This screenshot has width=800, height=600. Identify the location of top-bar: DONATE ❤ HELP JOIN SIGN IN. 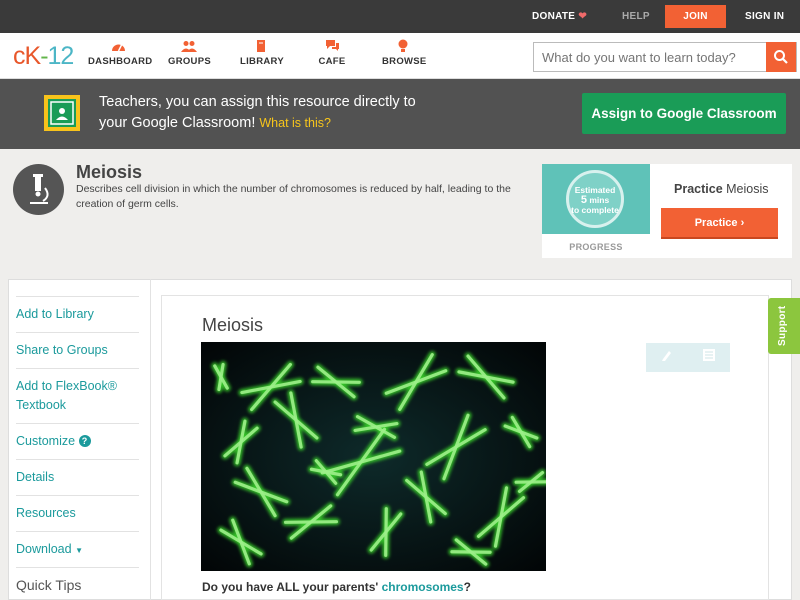
(400, 16).